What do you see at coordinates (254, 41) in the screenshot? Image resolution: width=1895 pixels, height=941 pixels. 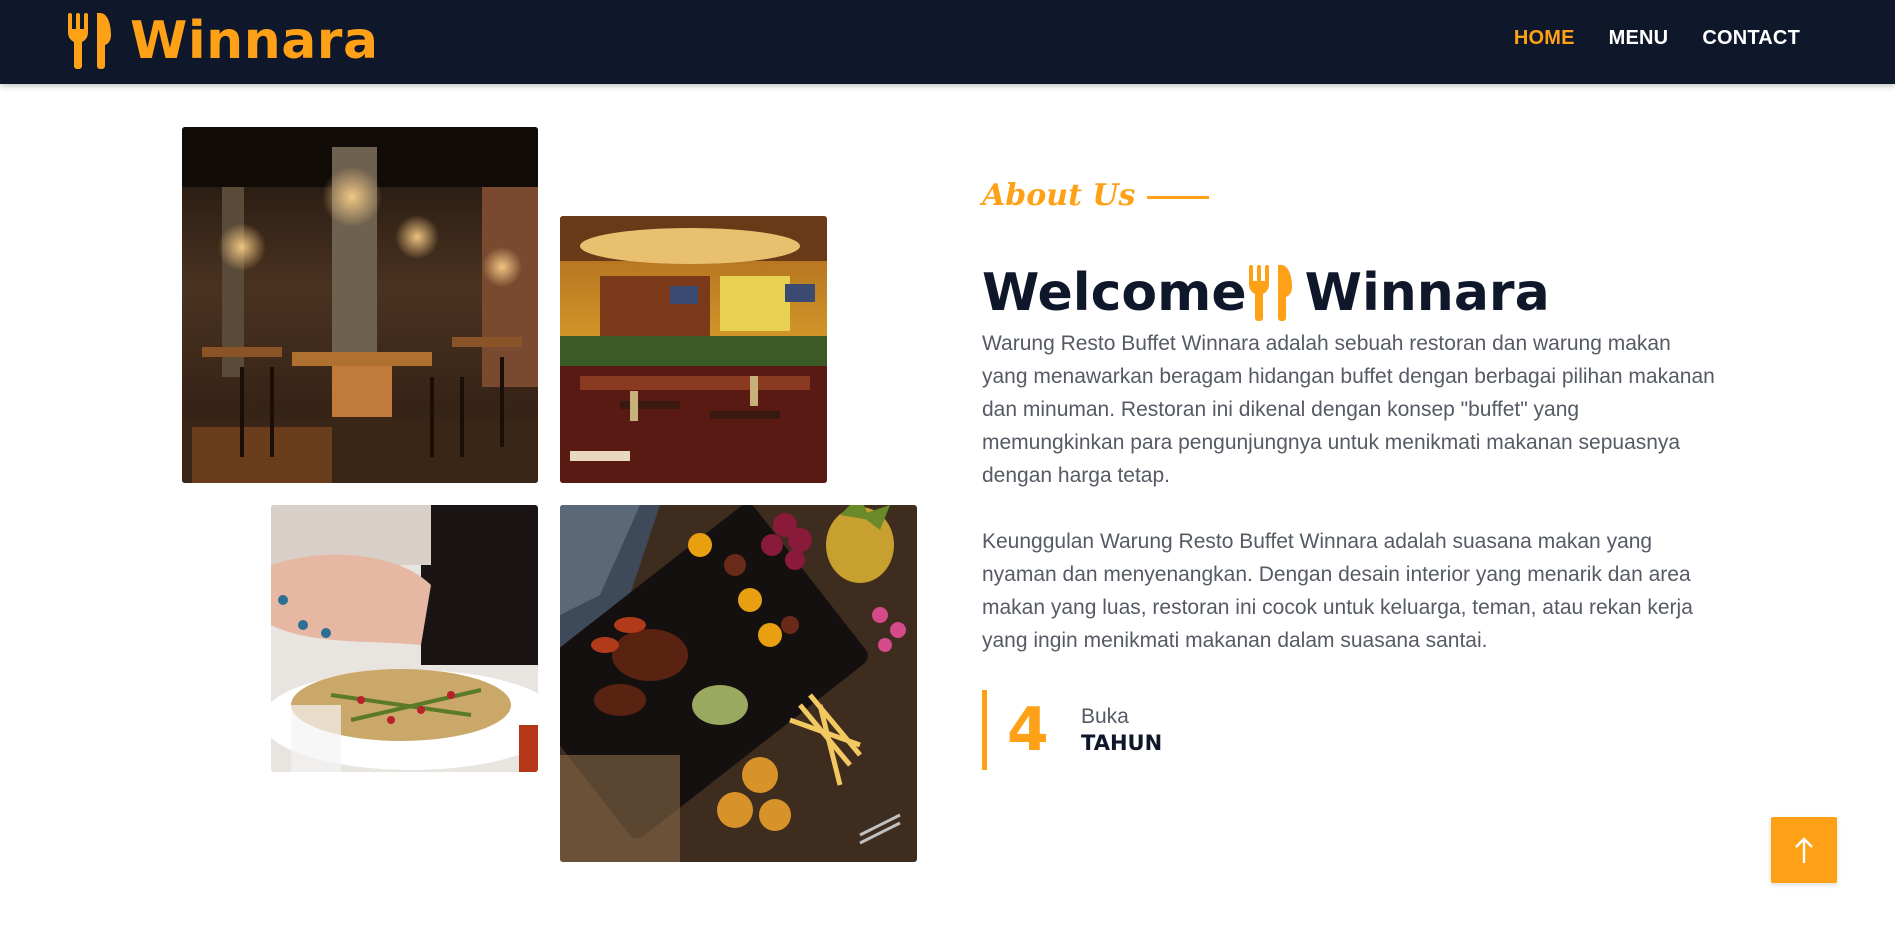 I see `brand-name: Winnara` at bounding box center [254, 41].